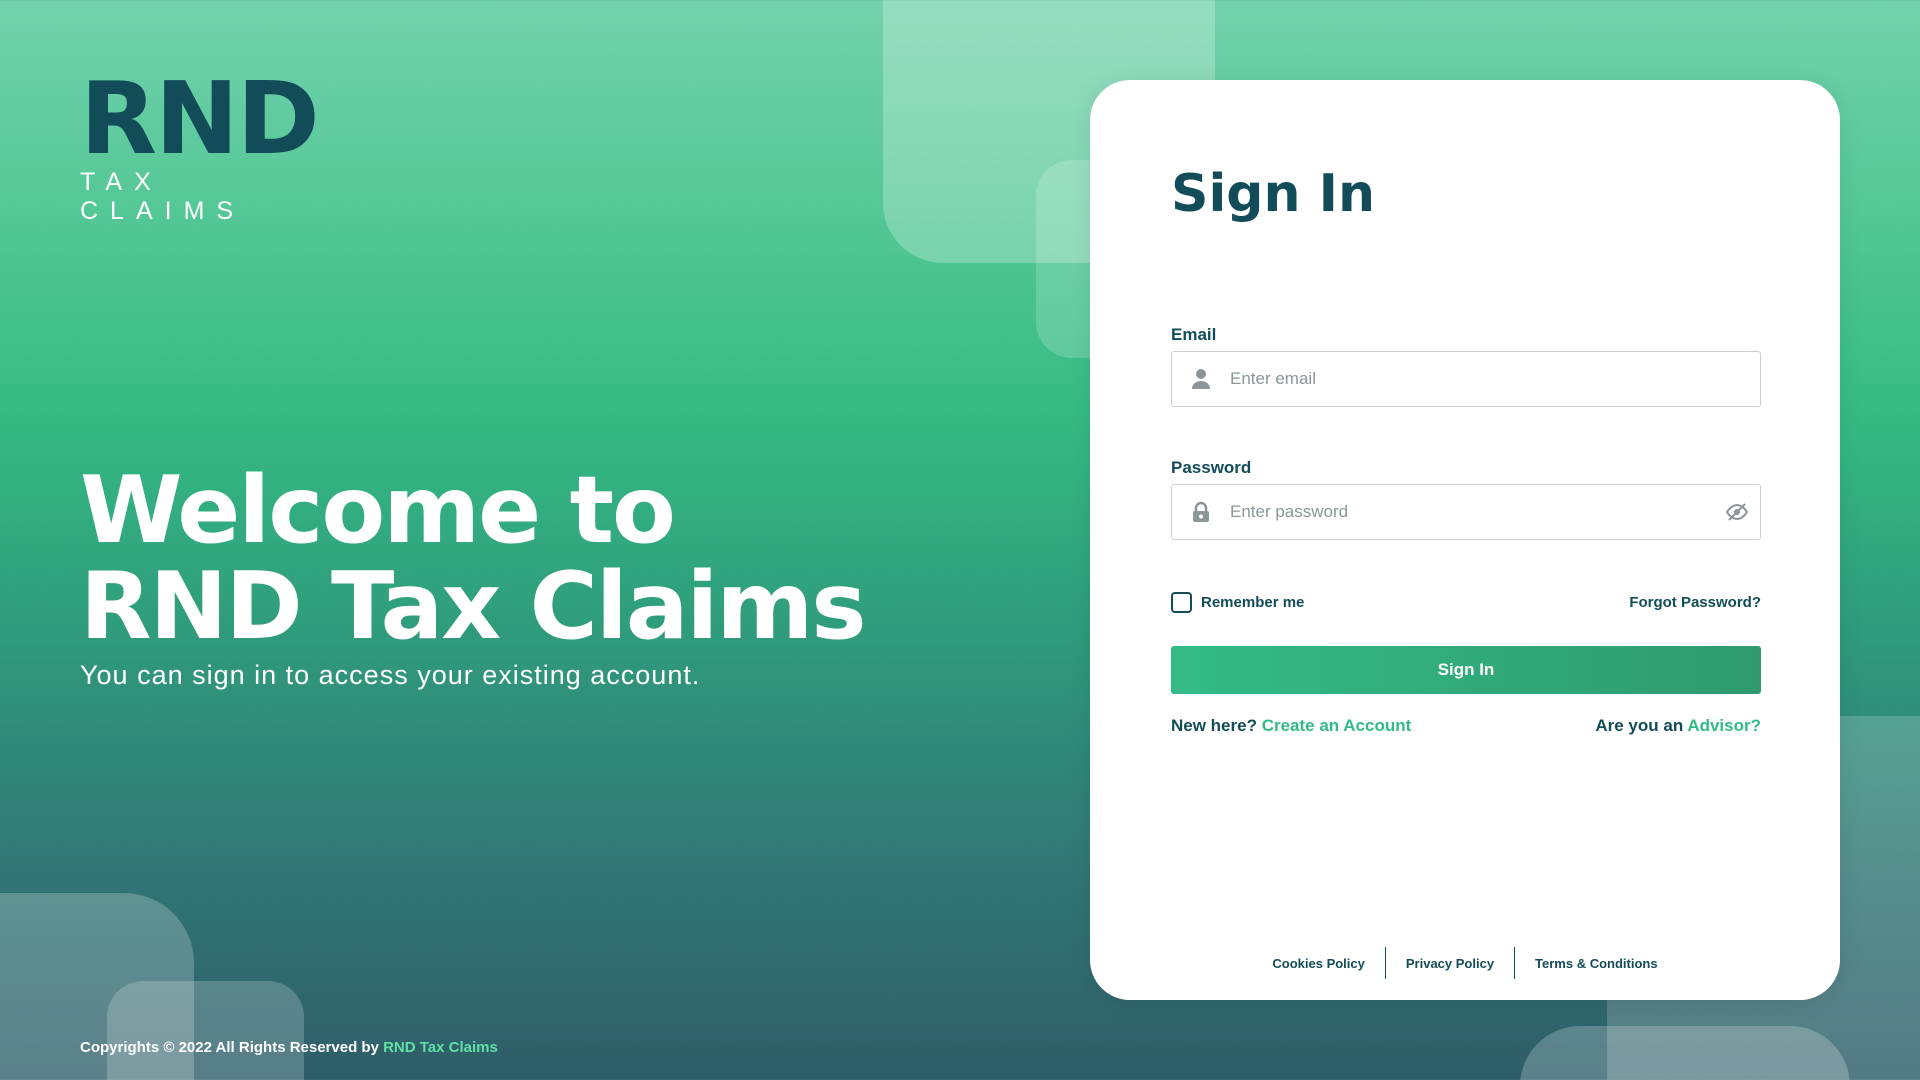 The width and height of the screenshot is (1920, 1080). Describe the element at coordinates (1472, 512) in the screenshot. I see `password-input` at that location.